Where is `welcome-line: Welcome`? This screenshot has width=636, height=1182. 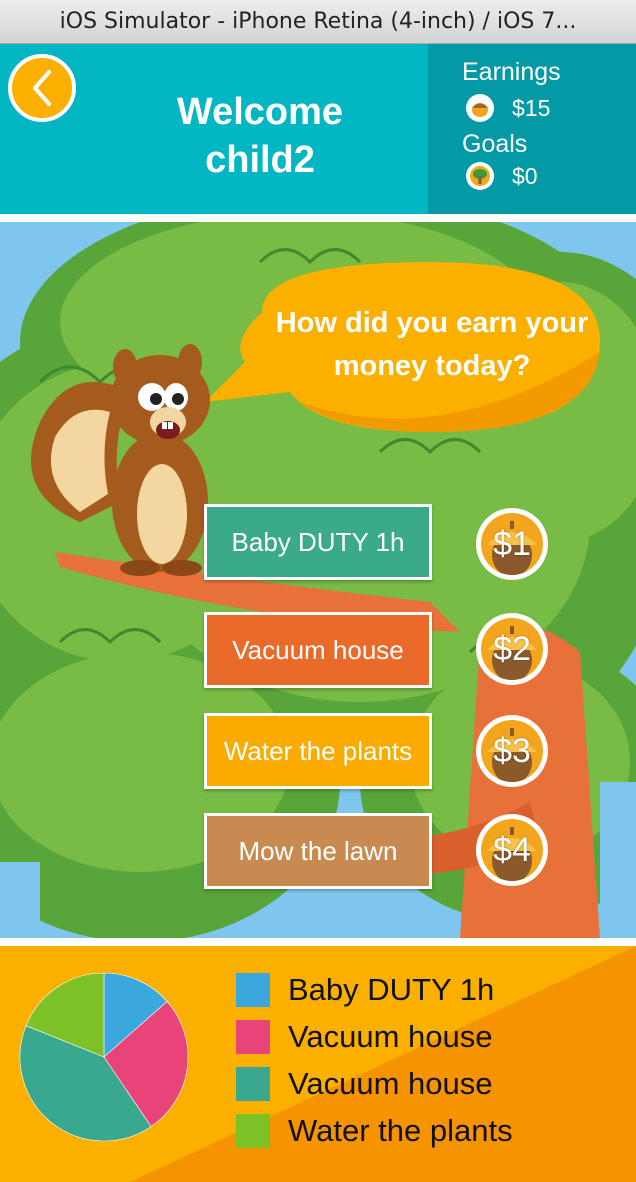
welcome-line: Welcome is located at coordinates (260, 112).